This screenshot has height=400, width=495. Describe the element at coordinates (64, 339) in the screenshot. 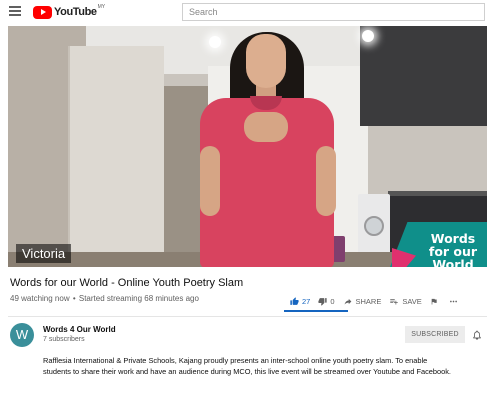

I see `subscriber-count: 7 subscribers` at that location.